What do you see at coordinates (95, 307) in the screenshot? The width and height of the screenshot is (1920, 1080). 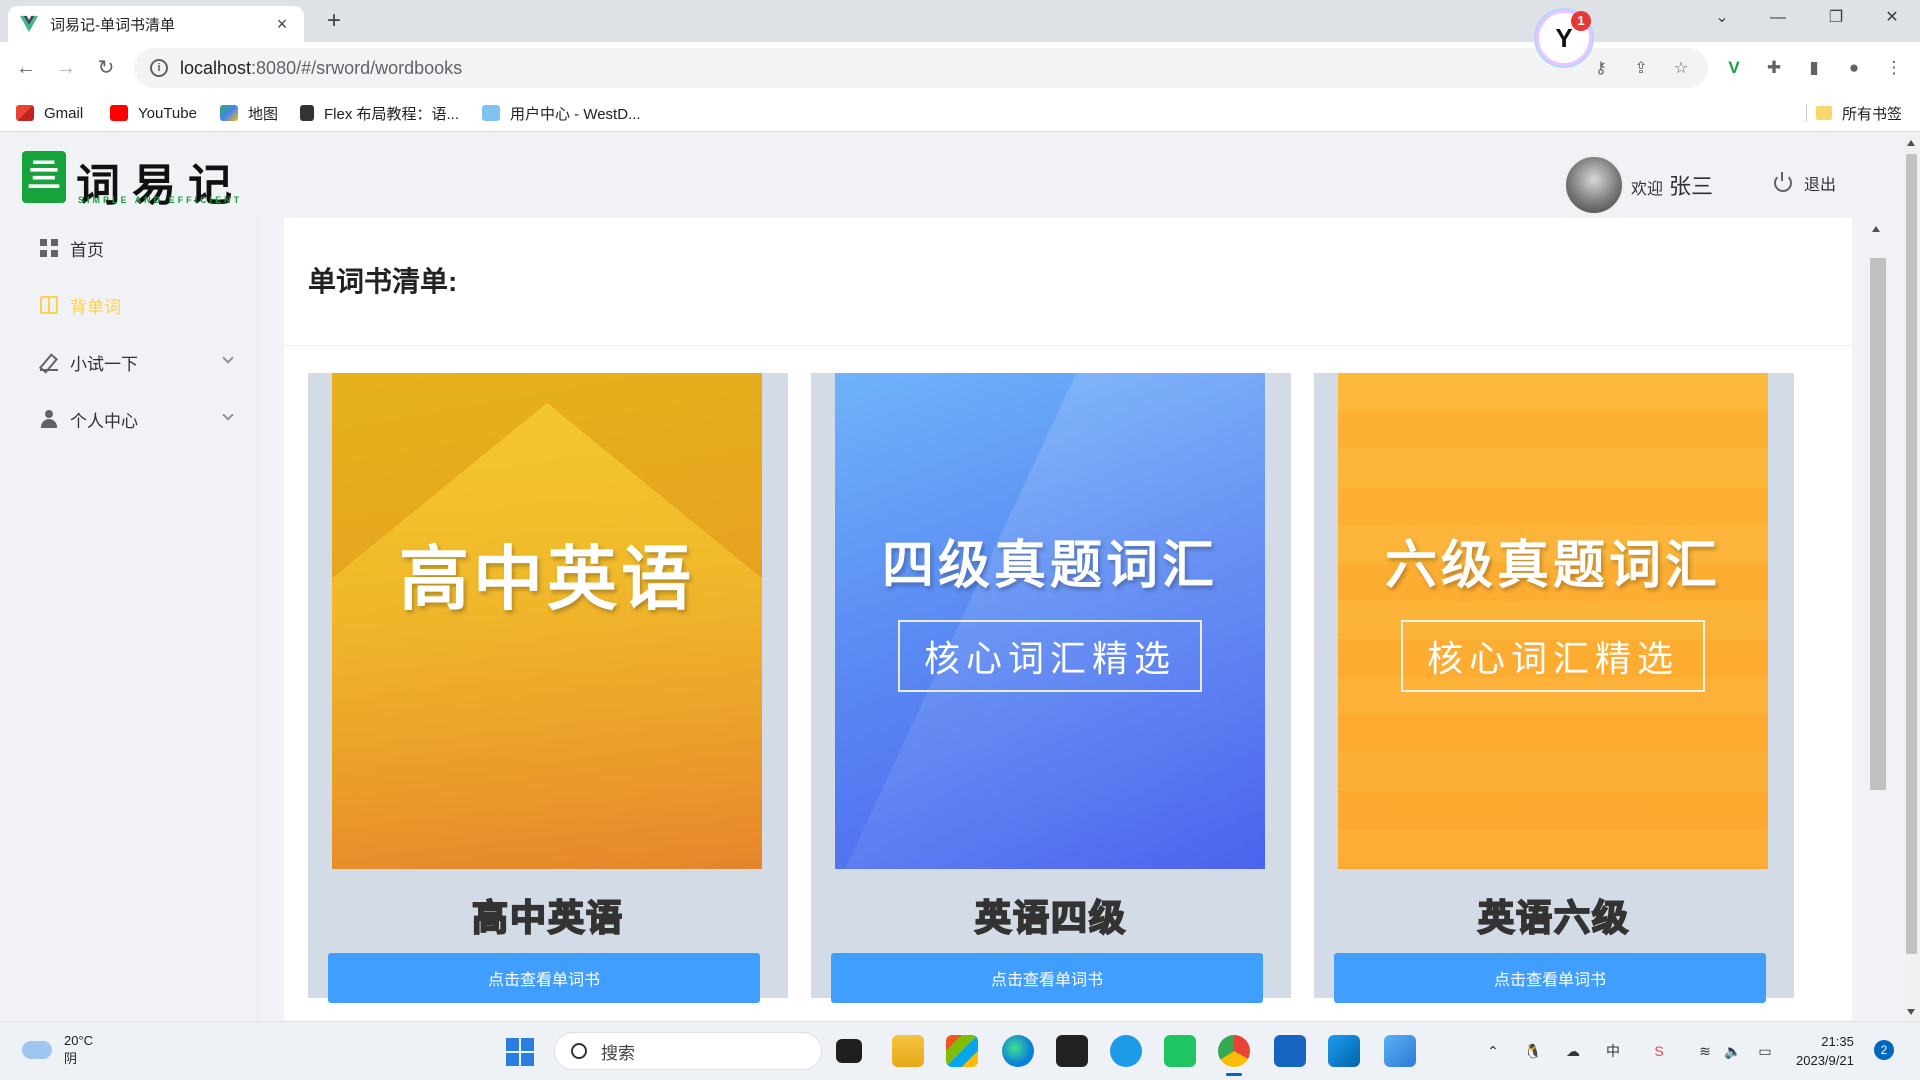 I see `sidebar-item-label: 背单词` at bounding box center [95, 307].